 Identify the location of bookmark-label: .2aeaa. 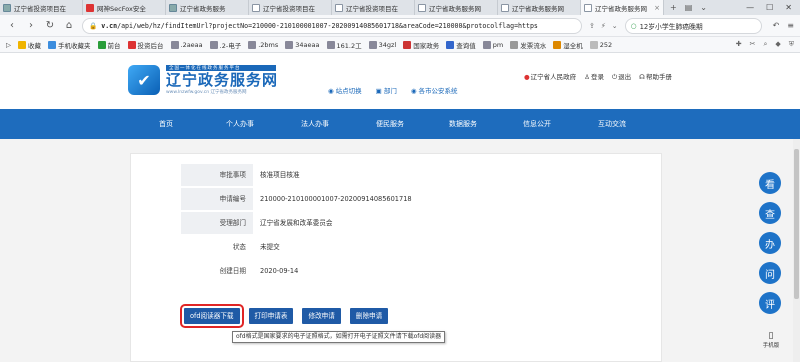
(191, 44).